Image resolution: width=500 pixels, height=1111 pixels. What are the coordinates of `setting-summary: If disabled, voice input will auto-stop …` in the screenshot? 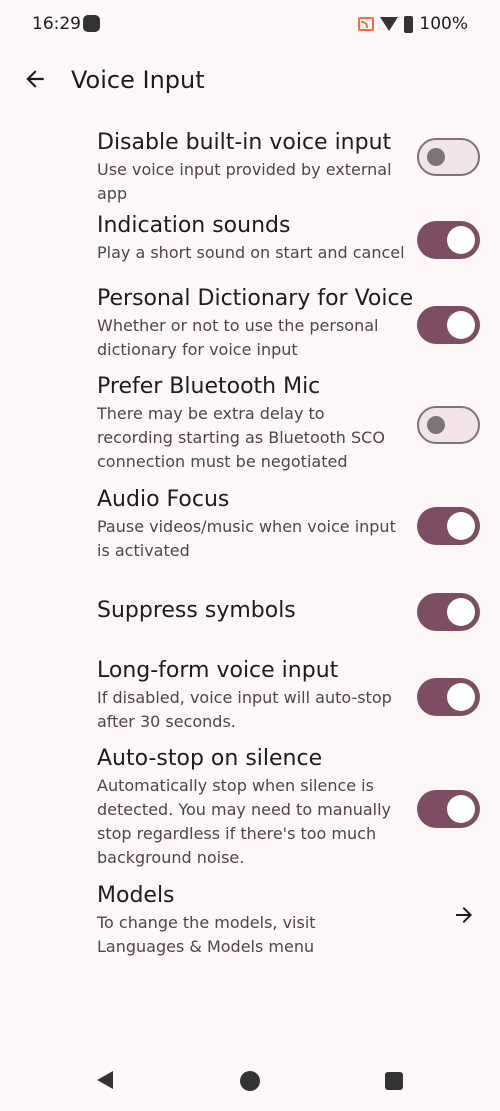 It's located at (244, 709).